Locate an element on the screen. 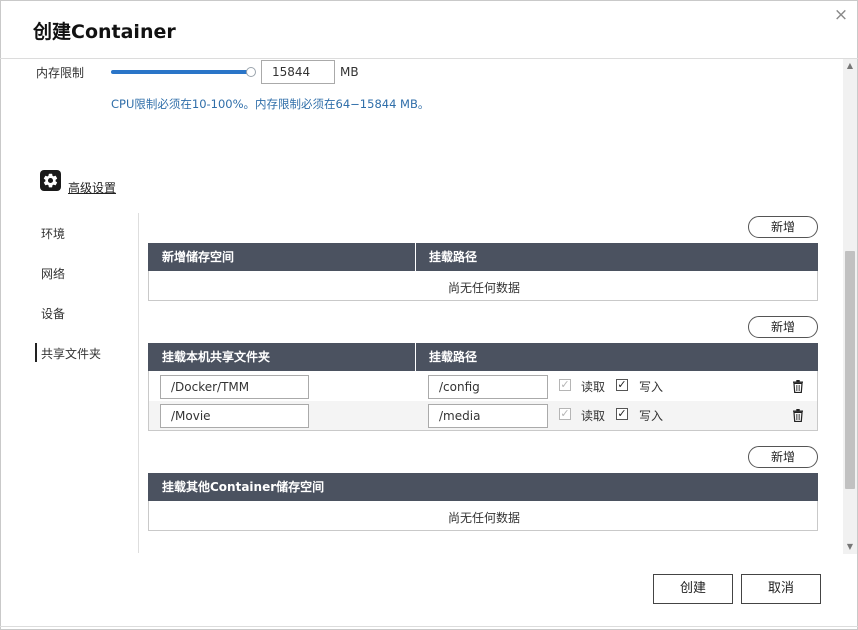 The image size is (858, 630). advanced-settings-link: 高级设置 is located at coordinates (92, 187).